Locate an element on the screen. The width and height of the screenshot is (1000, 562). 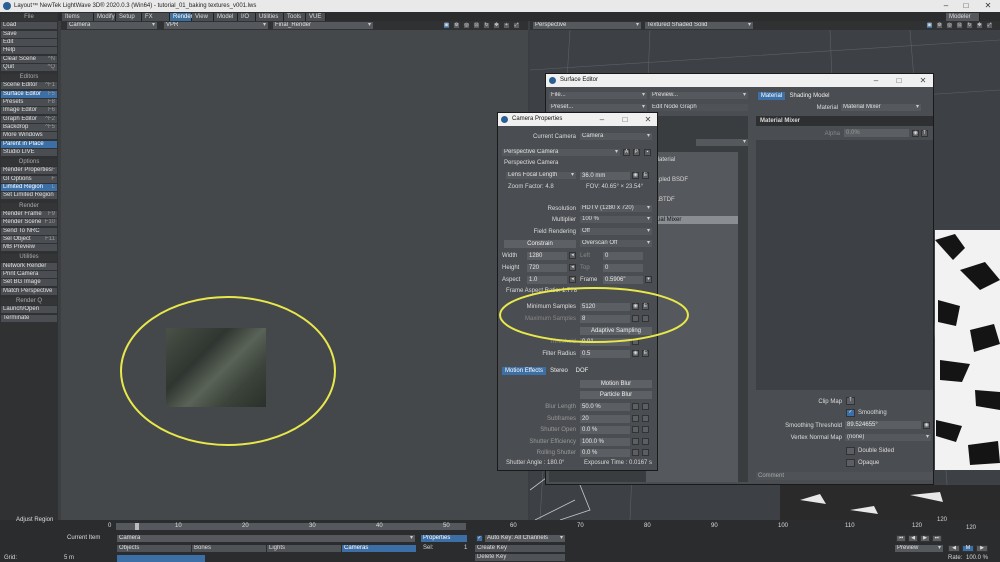
lights-button: Lights is located at coordinates (304, 548).